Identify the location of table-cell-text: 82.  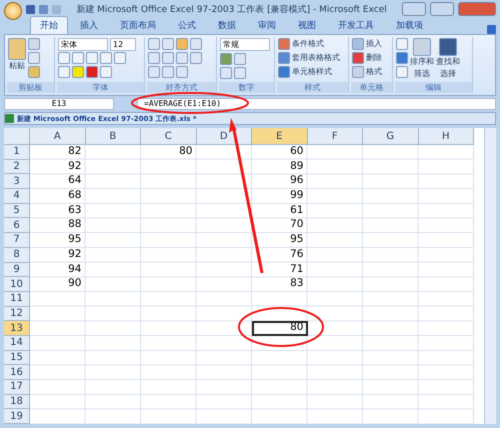
(74, 152).